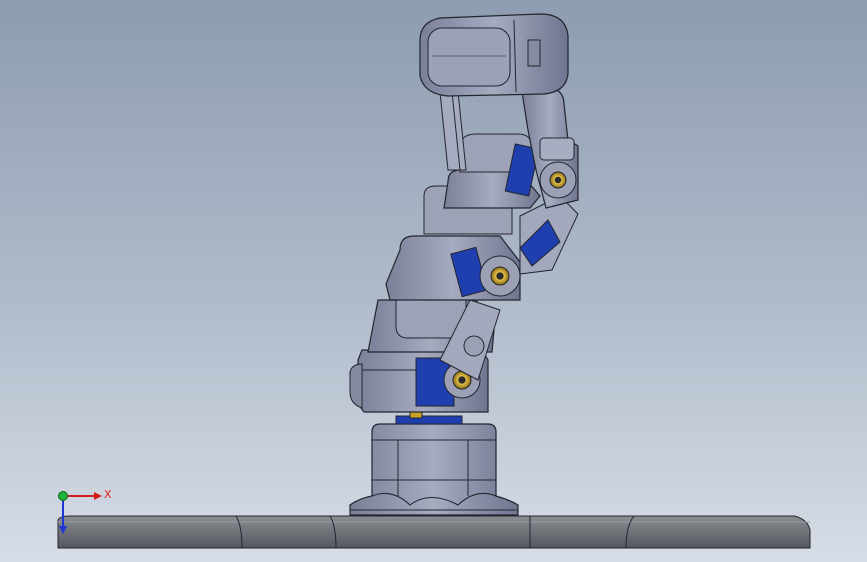 This screenshot has width=867, height=562. Describe the element at coordinates (63, 530) in the screenshot. I see `z-axis-arrowhead` at that location.